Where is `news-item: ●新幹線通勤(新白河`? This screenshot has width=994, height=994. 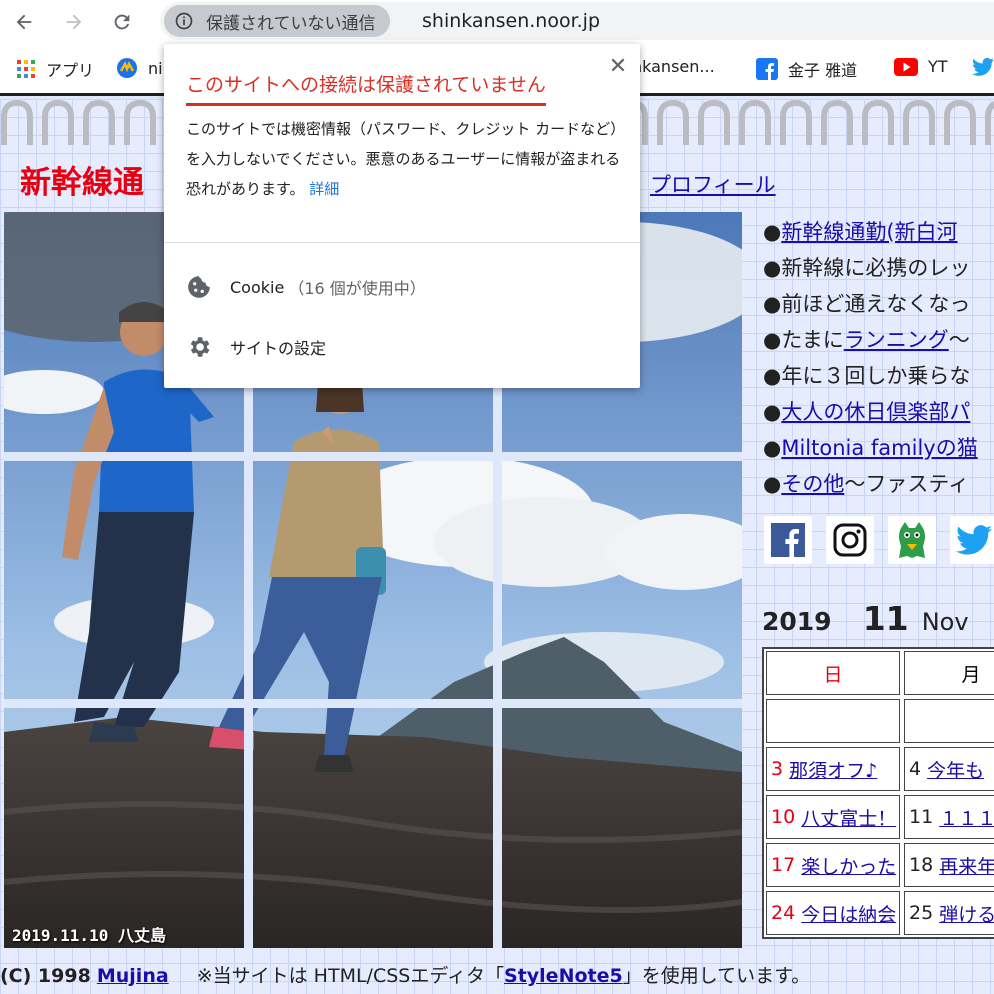
news-item: ●新幹線通勤(新白河 is located at coordinates (878, 235).